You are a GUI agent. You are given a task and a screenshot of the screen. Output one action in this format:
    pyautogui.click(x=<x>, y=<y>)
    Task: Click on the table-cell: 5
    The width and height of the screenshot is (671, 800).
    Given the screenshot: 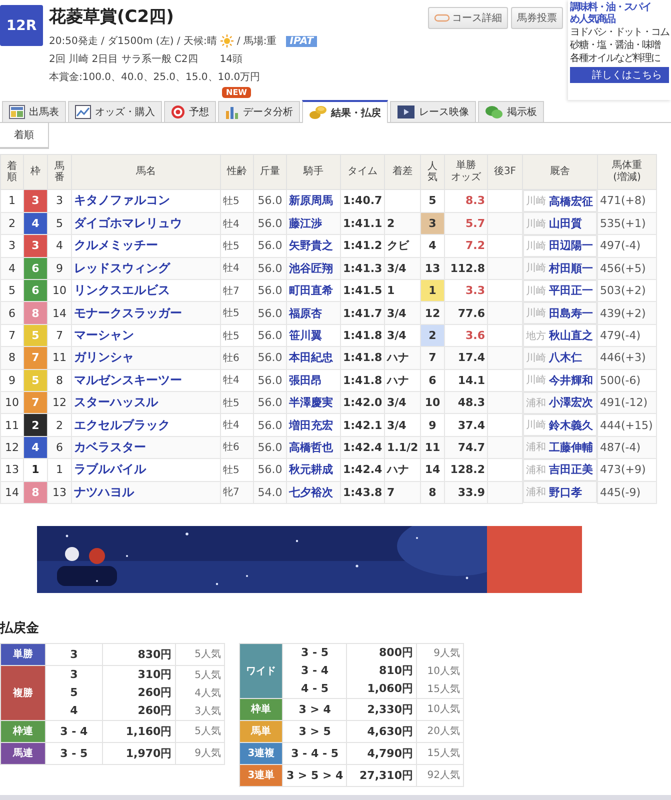 What is the action you would take?
    pyautogui.click(x=74, y=693)
    